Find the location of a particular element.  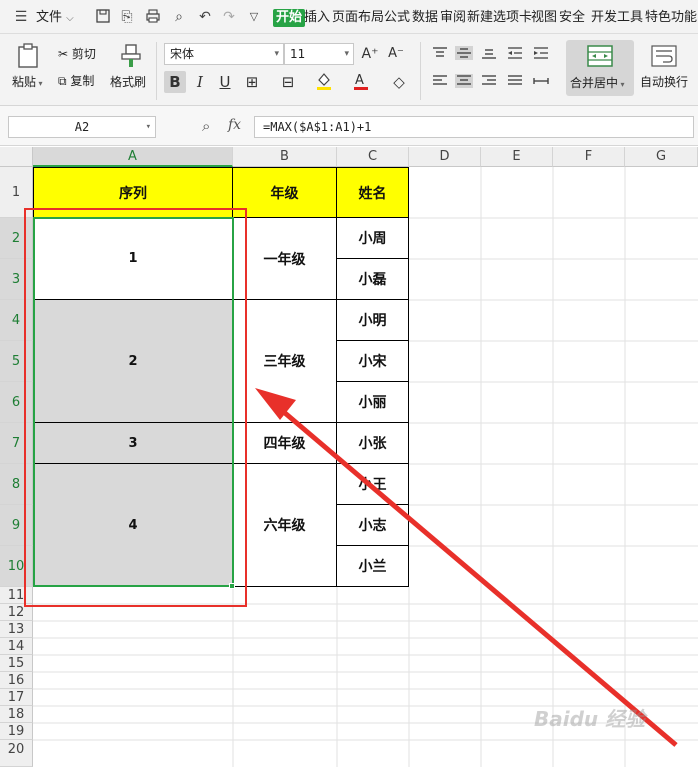

watermark: Baidu 经验 is located at coordinates (590, 719).